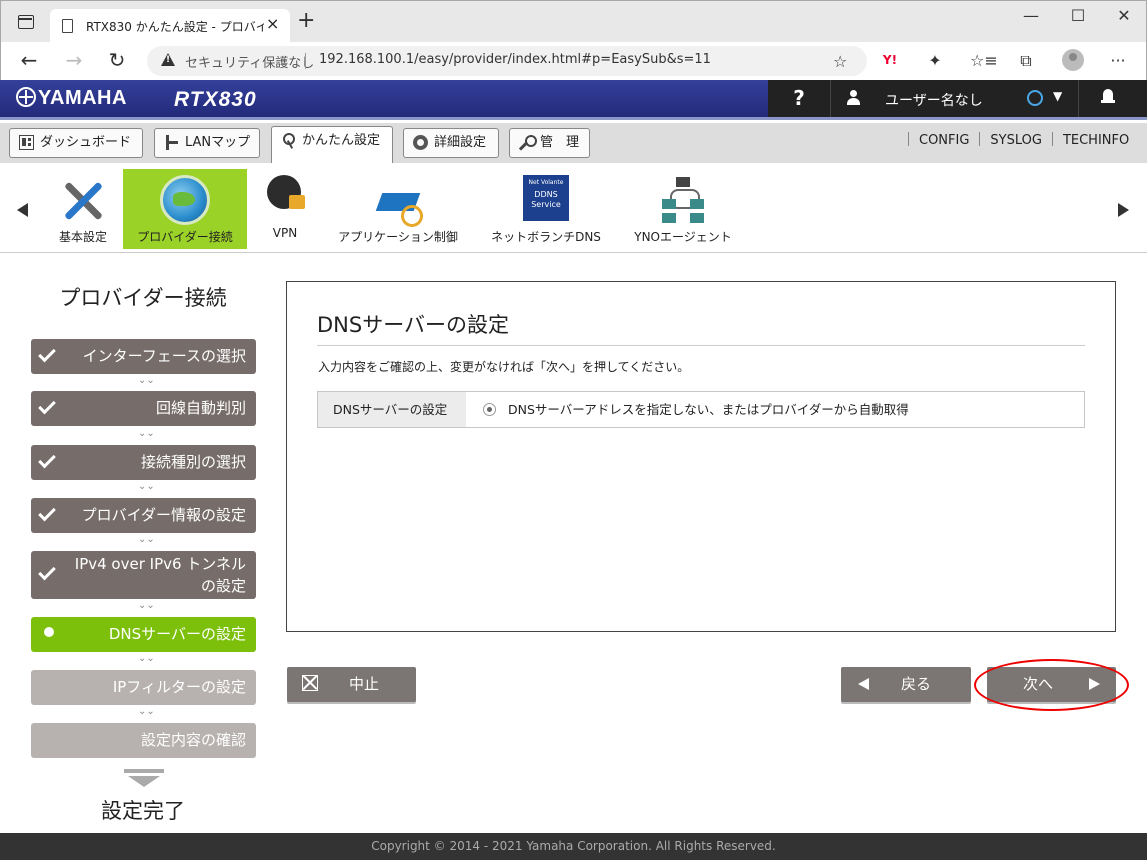  Describe the element at coordinates (285, 209) in the screenshot. I see `subnav-vpn: VPN` at that location.